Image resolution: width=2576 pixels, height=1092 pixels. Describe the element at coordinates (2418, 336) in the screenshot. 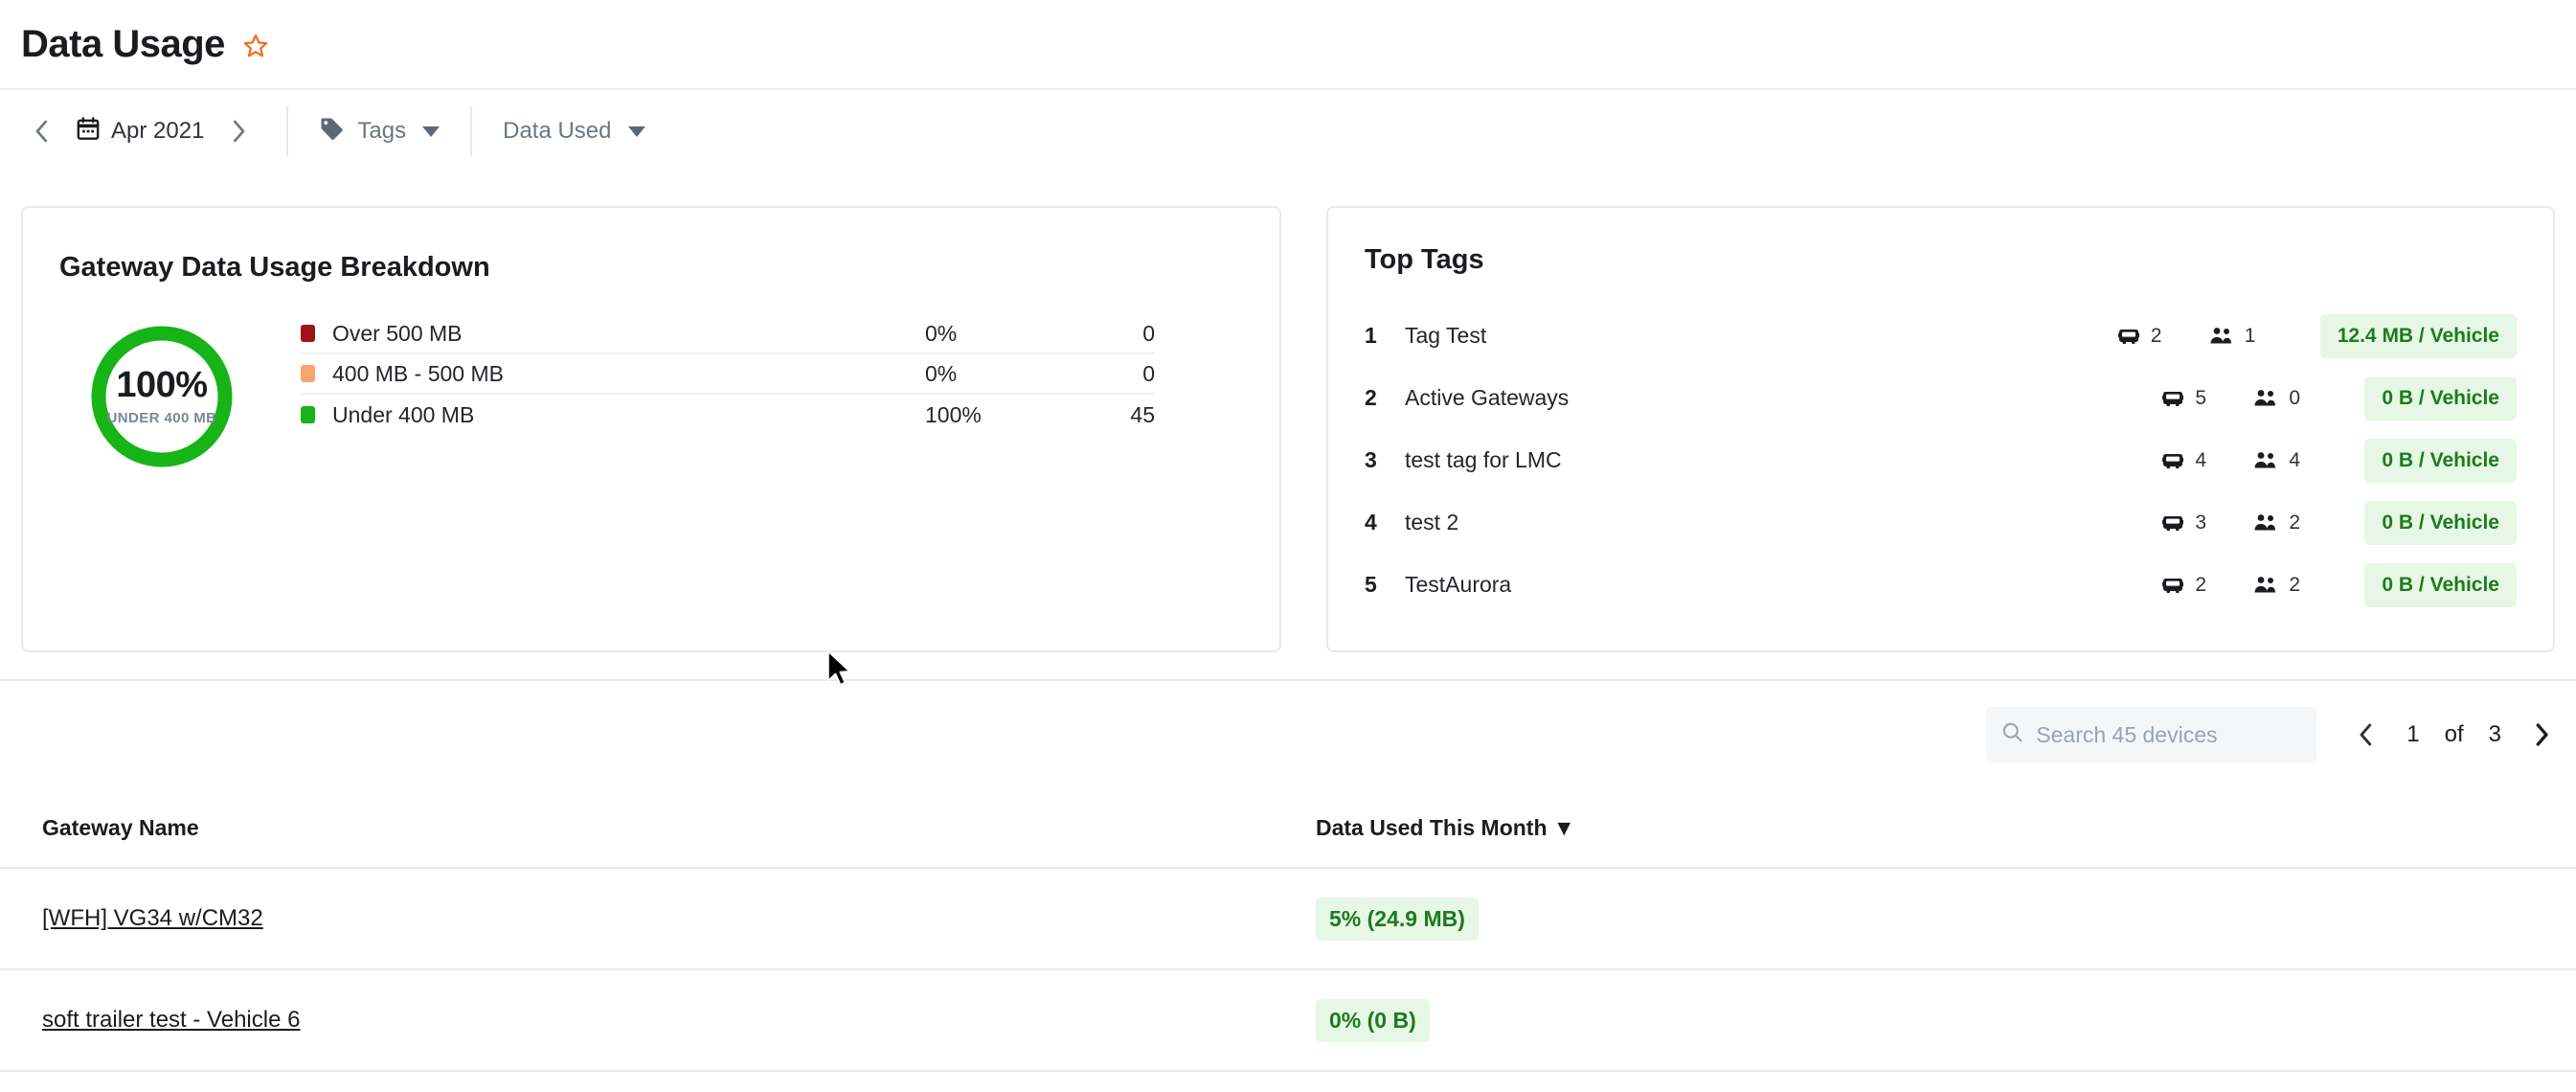

I see `tag-usage-badge: 12.4 MB / Vehicle` at that location.